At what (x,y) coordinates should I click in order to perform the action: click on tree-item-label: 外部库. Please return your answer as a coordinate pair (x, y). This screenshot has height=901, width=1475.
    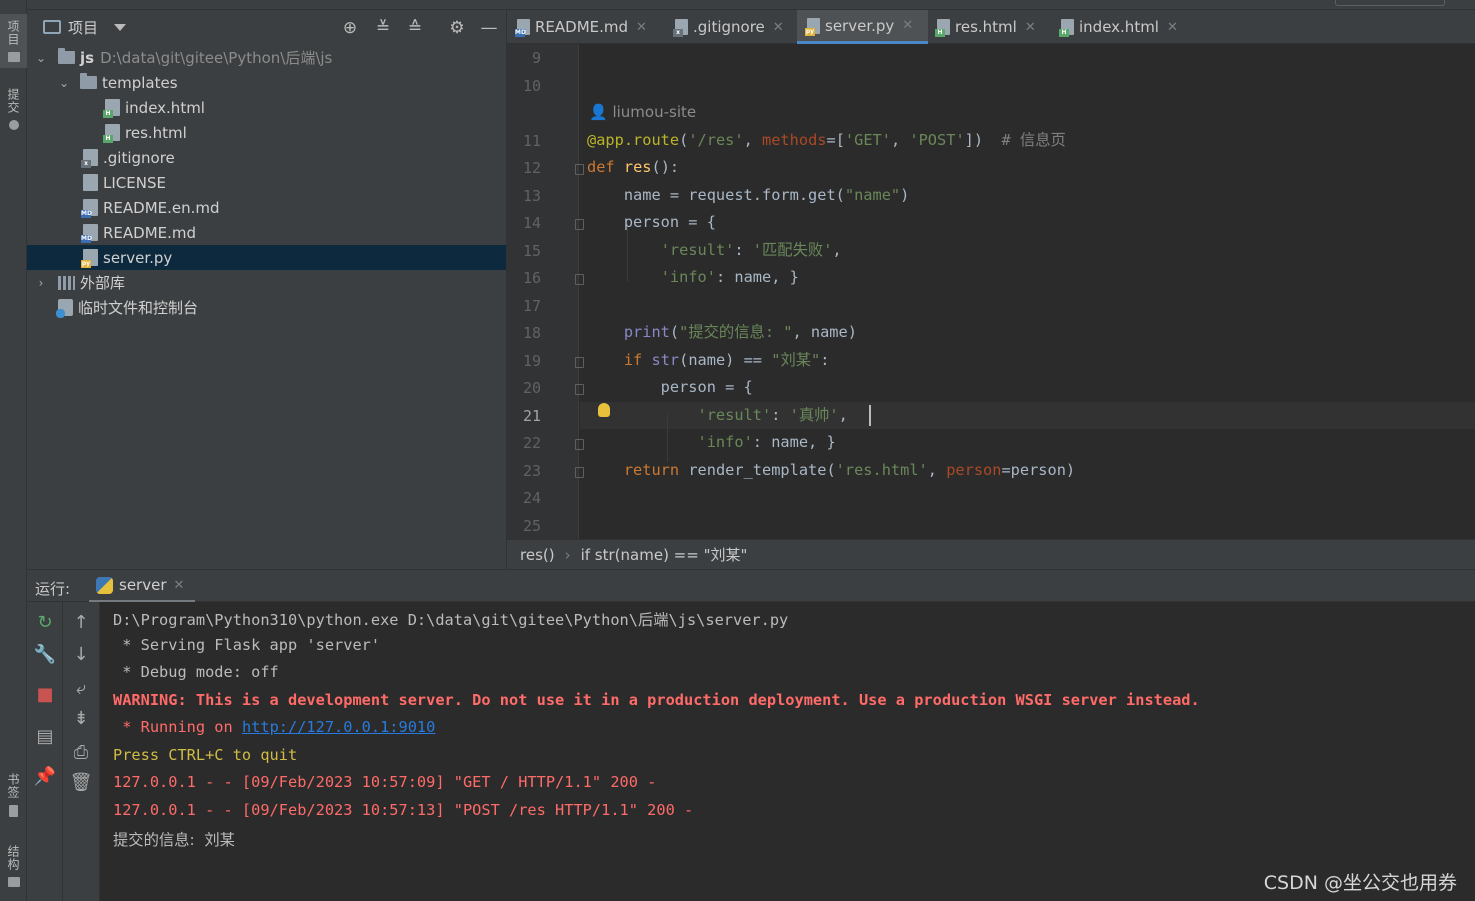
    Looking at the image, I should click on (103, 283).